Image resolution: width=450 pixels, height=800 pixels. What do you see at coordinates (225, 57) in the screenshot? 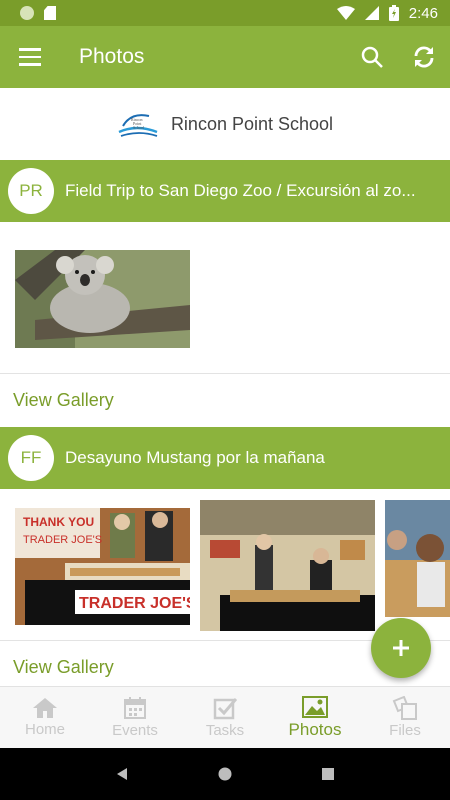
I see `app-bar: Photos` at bounding box center [225, 57].